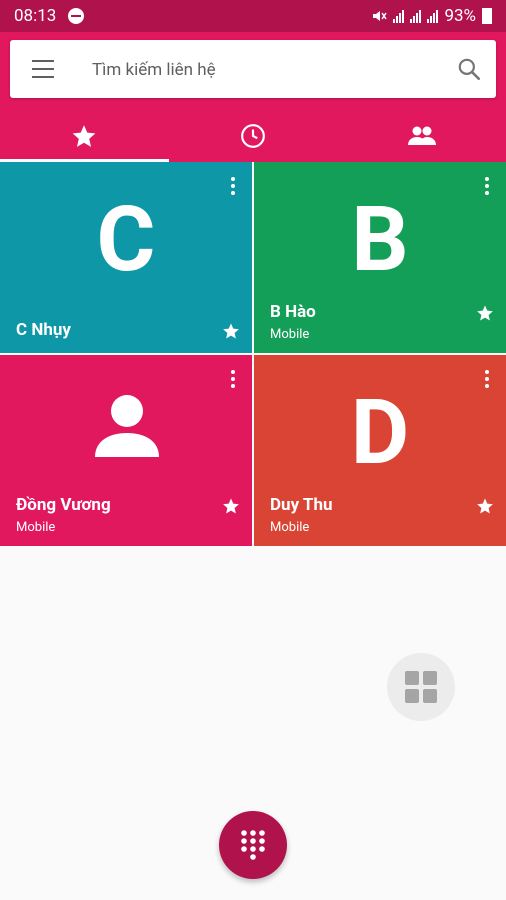 This screenshot has width=506, height=900. I want to click on tab-contacts, so click(421, 136).